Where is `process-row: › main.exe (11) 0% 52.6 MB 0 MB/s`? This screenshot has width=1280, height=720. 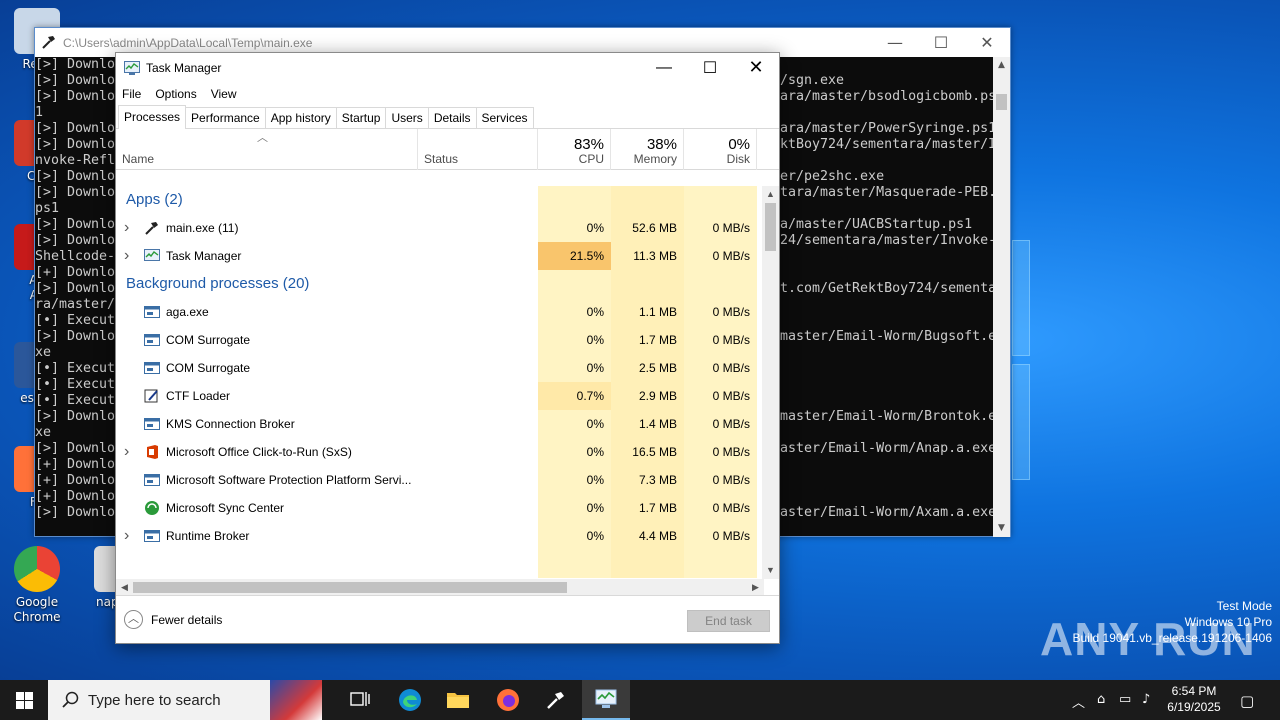
process-row: › main.exe (11) 0% 52.6 MB 0 MB/s is located at coordinates (440, 228).